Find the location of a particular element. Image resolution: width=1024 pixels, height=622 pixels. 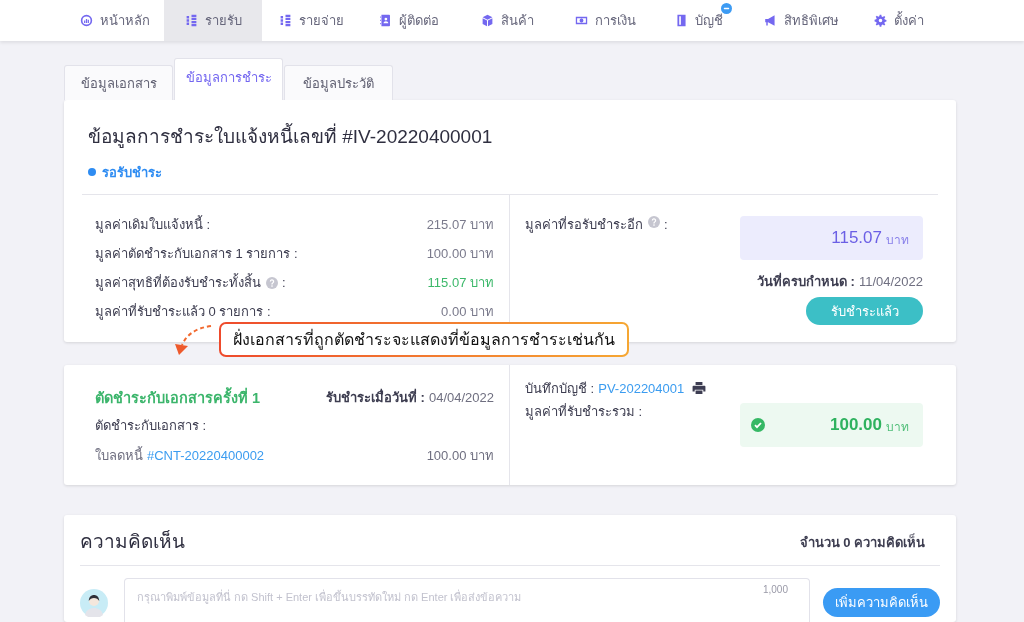

documents-label: ตัดชำระกับเอกสาร : is located at coordinates (151, 425).